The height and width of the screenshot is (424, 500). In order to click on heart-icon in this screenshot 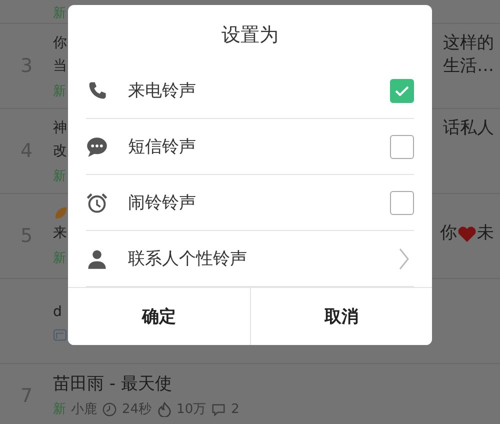, I will do `click(467, 233)`.